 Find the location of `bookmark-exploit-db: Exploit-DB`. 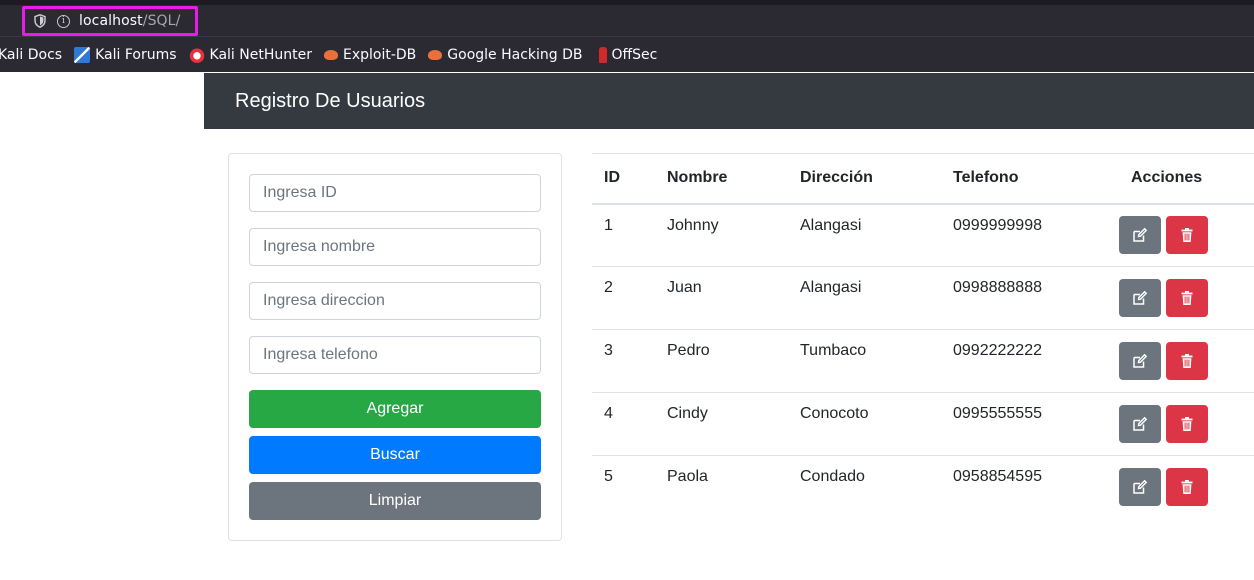

bookmark-exploit-db: Exploit-DB is located at coordinates (370, 54).